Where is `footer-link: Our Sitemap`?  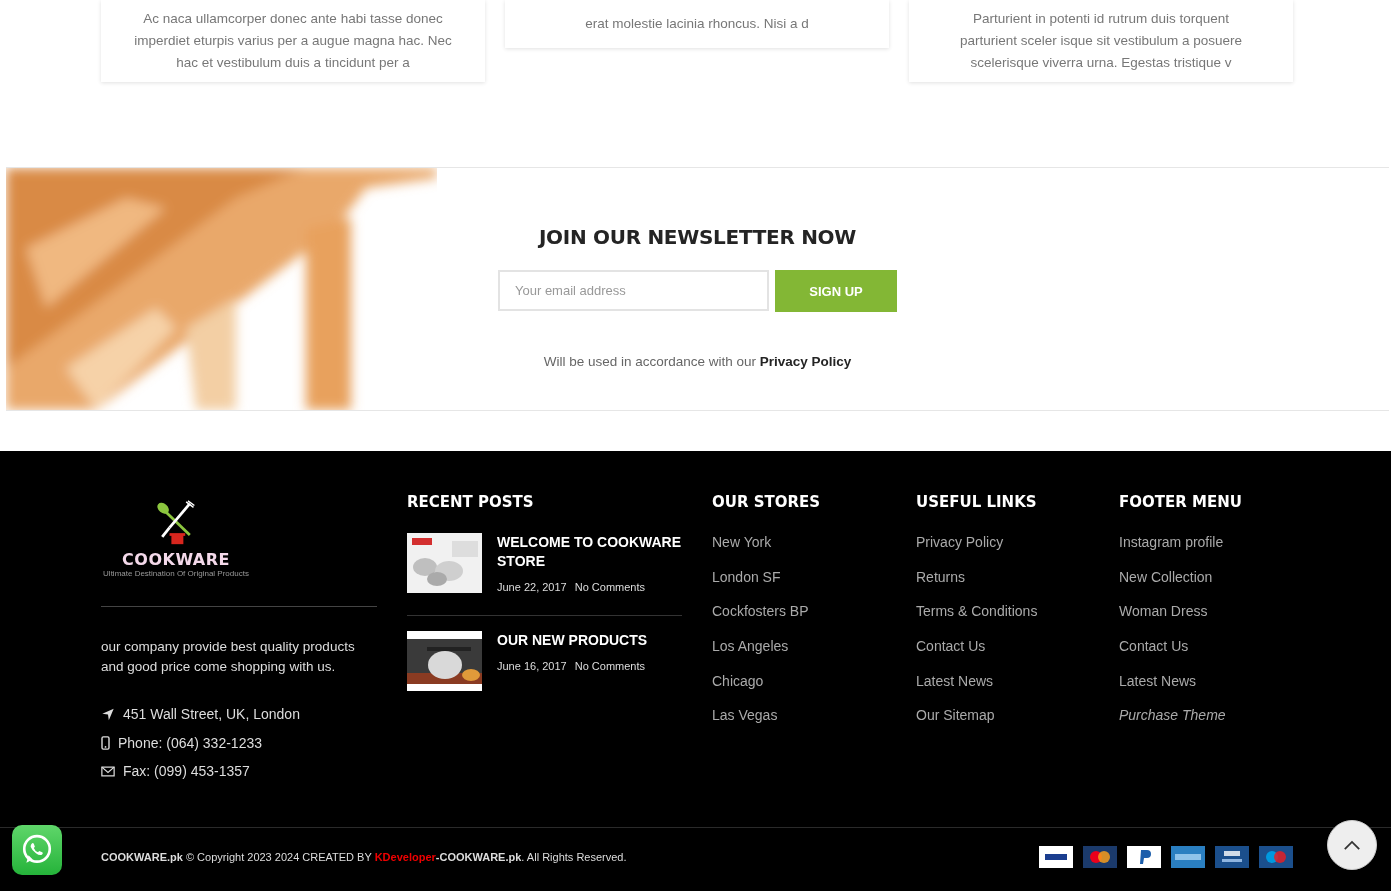
footer-link: Our Sitemap is located at coordinates (955, 715).